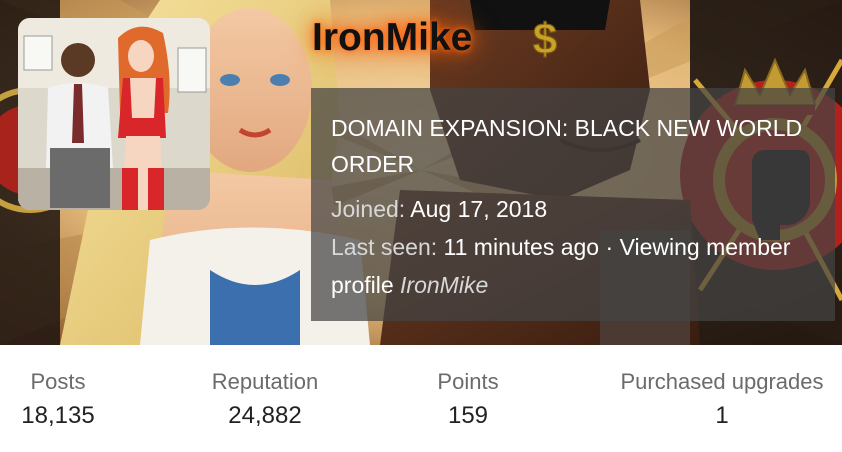 The height and width of the screenshot is (452, 842). What do you see at coordinates (265, 381) in the screenshot?
I see `stat-label: Reputation` at bounding box center [265, 381].